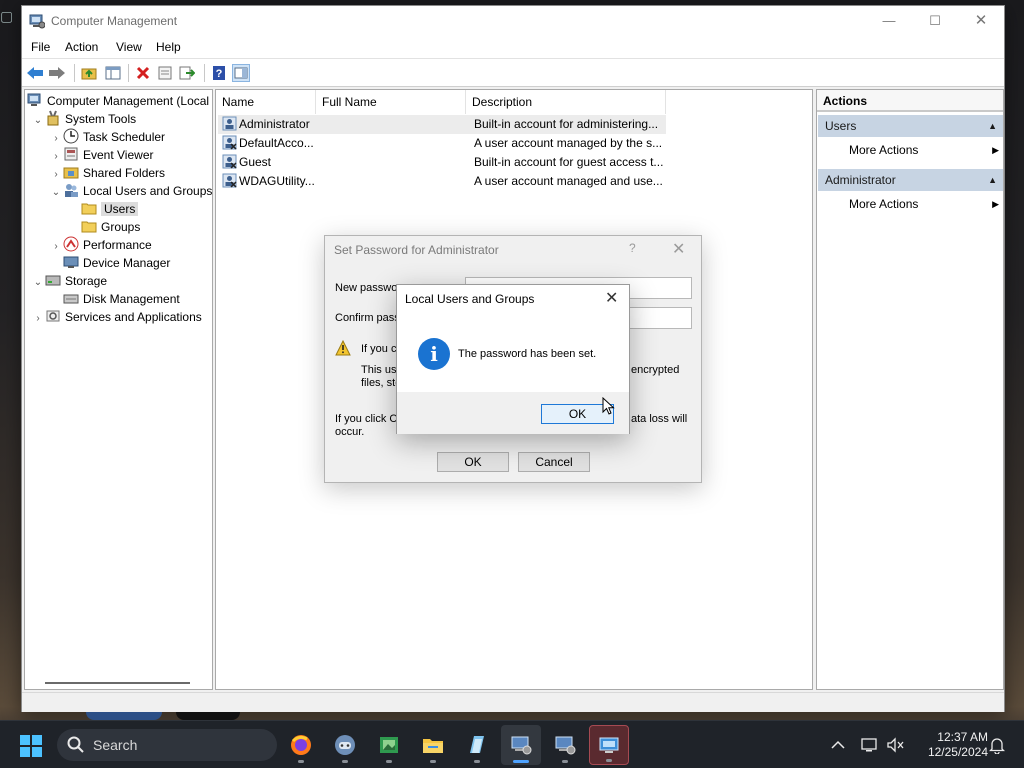  What do you see at coordinates (266, 102) in the screenshot?
I see `column-header-name: Name` at bounding box center [266, 102].